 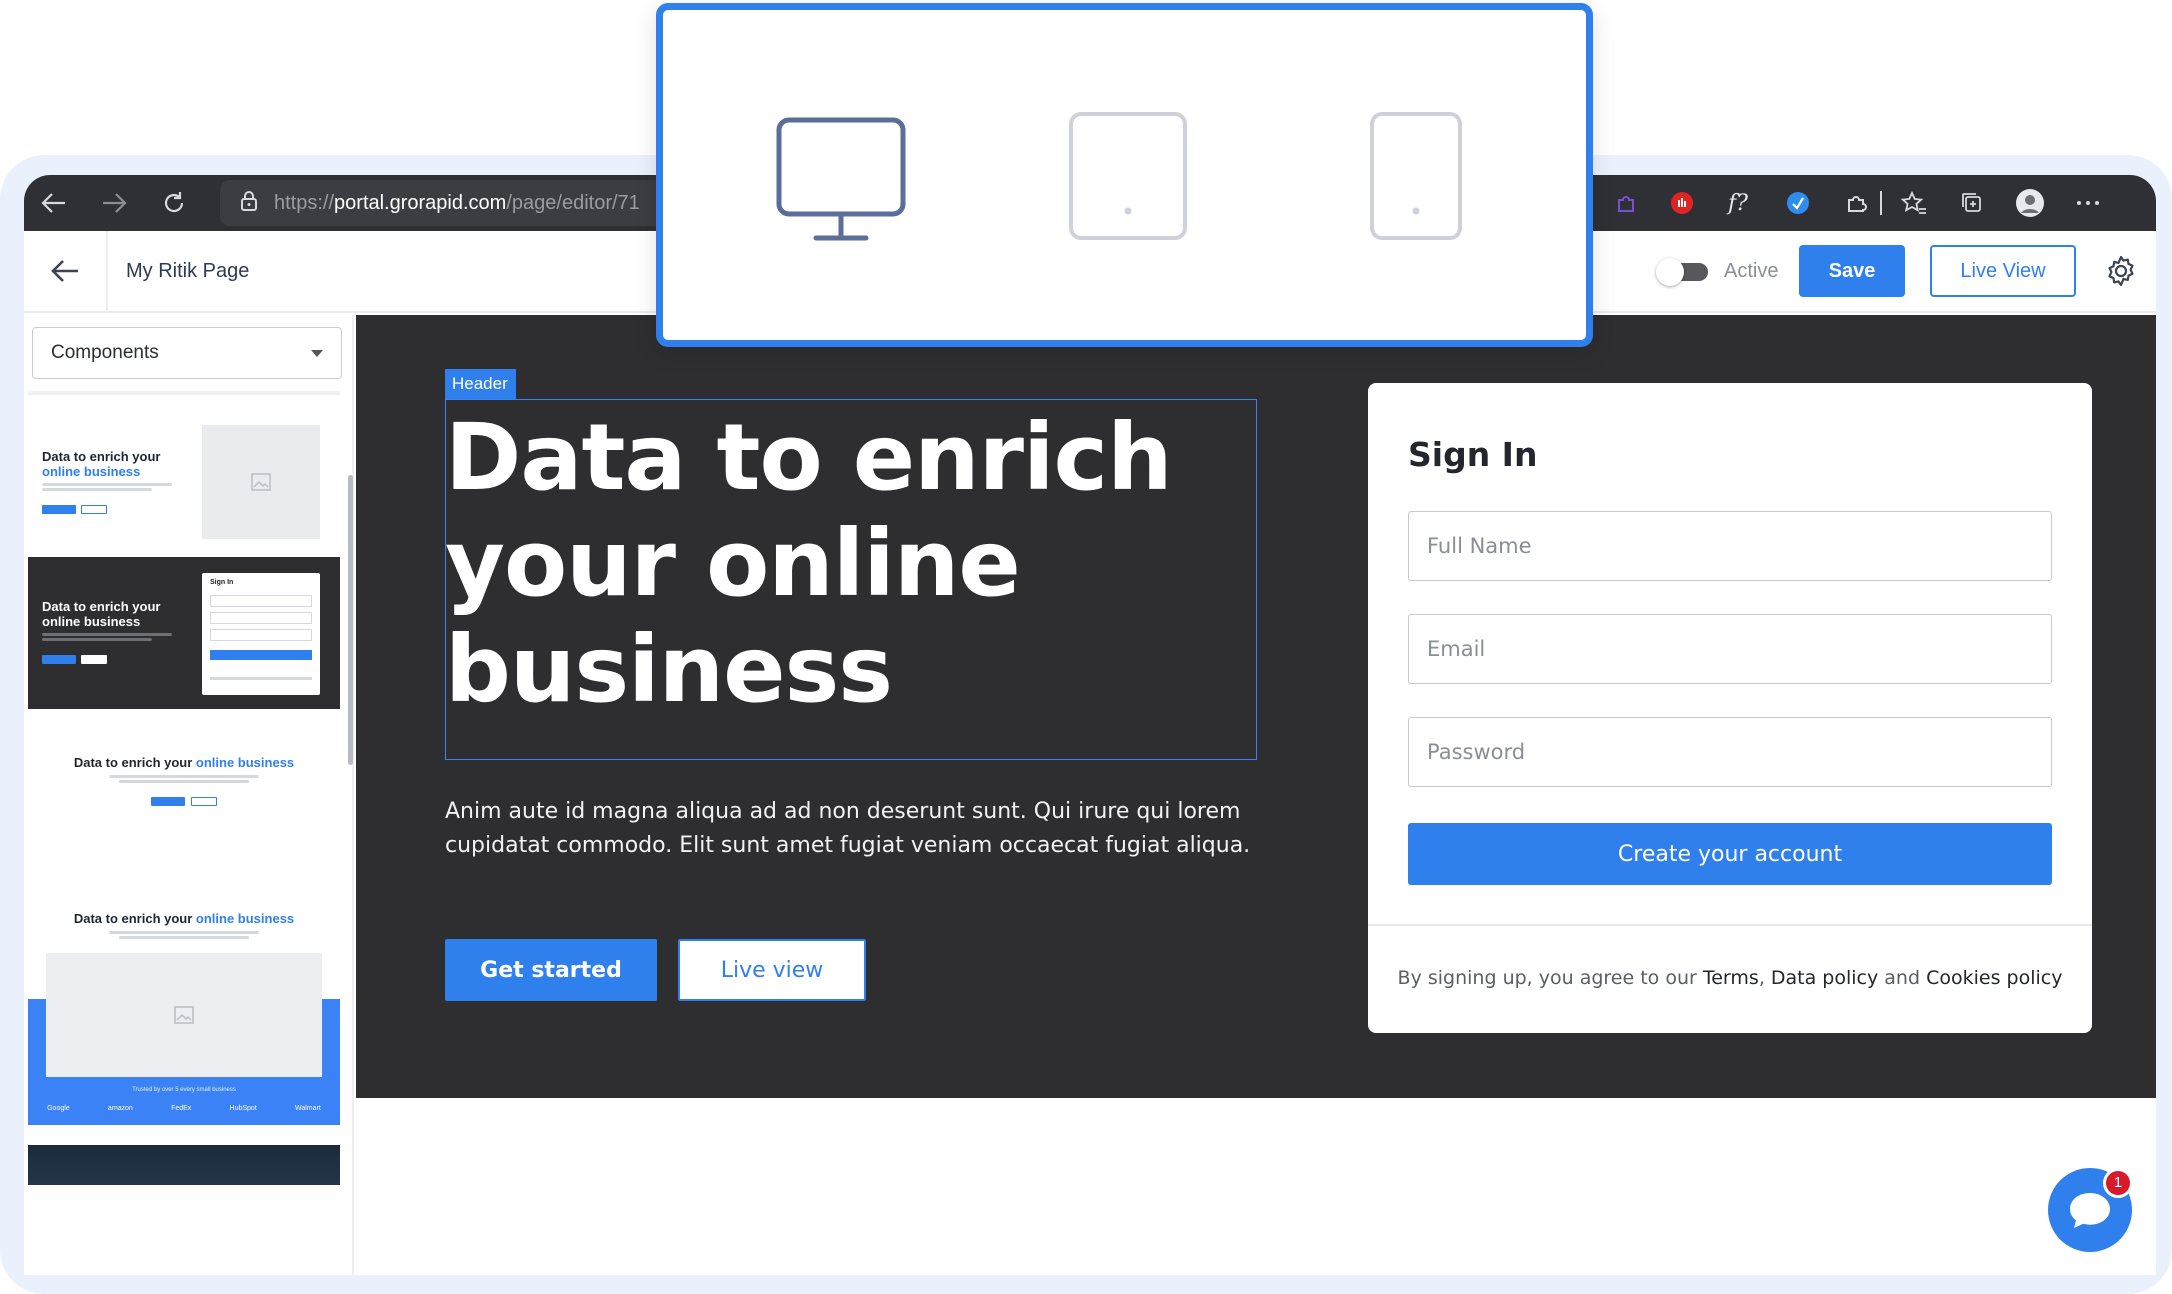 What do you see at coordinates (1972, 203) in the screenshot?
I see `collections-icon` at bounding box center [1972, 203].